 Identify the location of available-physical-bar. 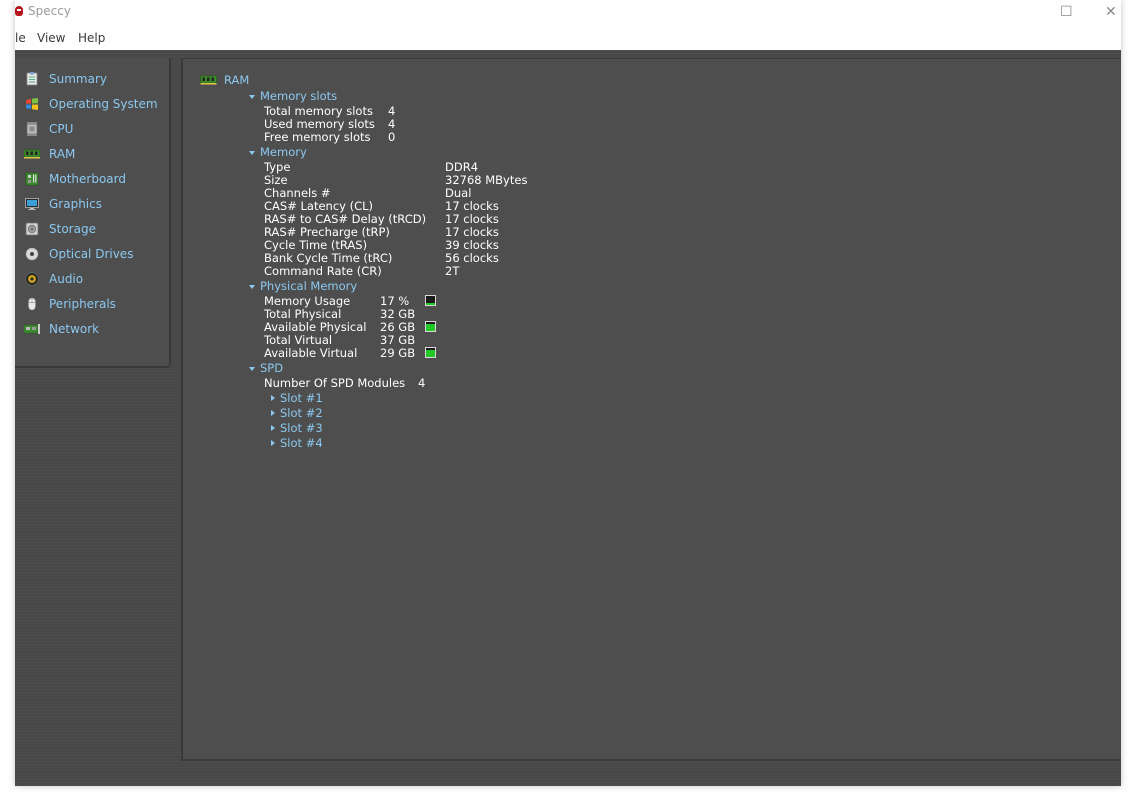
(430, 326).